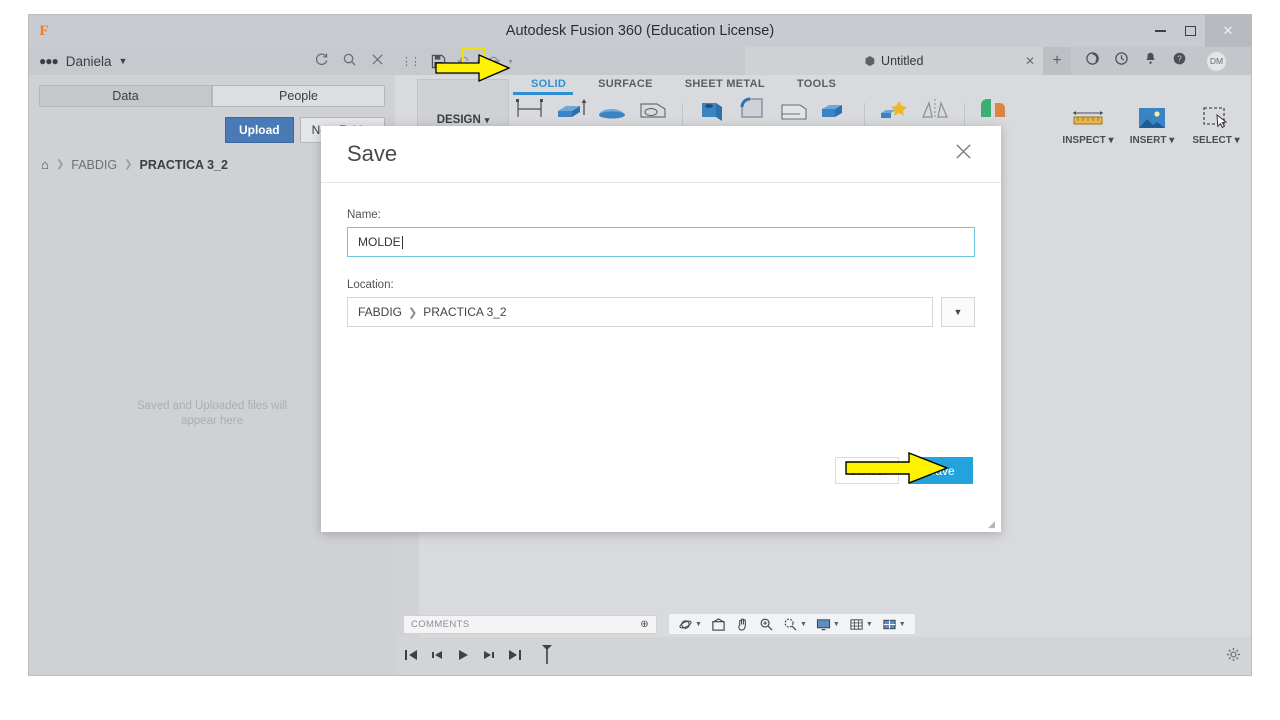 The image size is (1280, 720). What do you see at coordinates (1216, 61) in the screenshot?
I see `avatar: DM` at bounding box center [1216, 61].